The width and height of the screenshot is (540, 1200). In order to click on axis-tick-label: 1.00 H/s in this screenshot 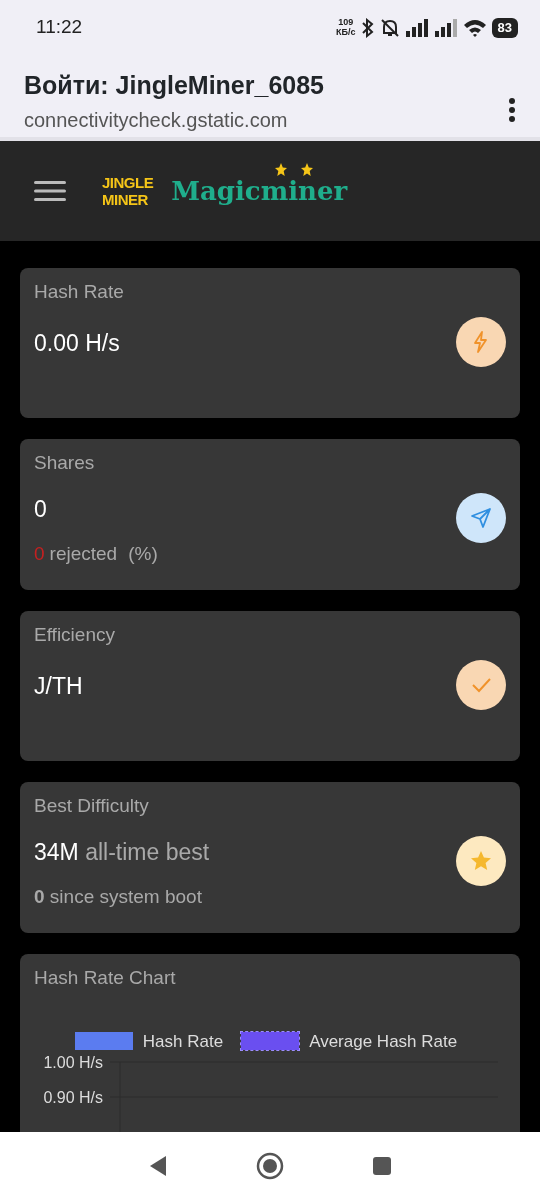, I will do `click(73, 1062)`.